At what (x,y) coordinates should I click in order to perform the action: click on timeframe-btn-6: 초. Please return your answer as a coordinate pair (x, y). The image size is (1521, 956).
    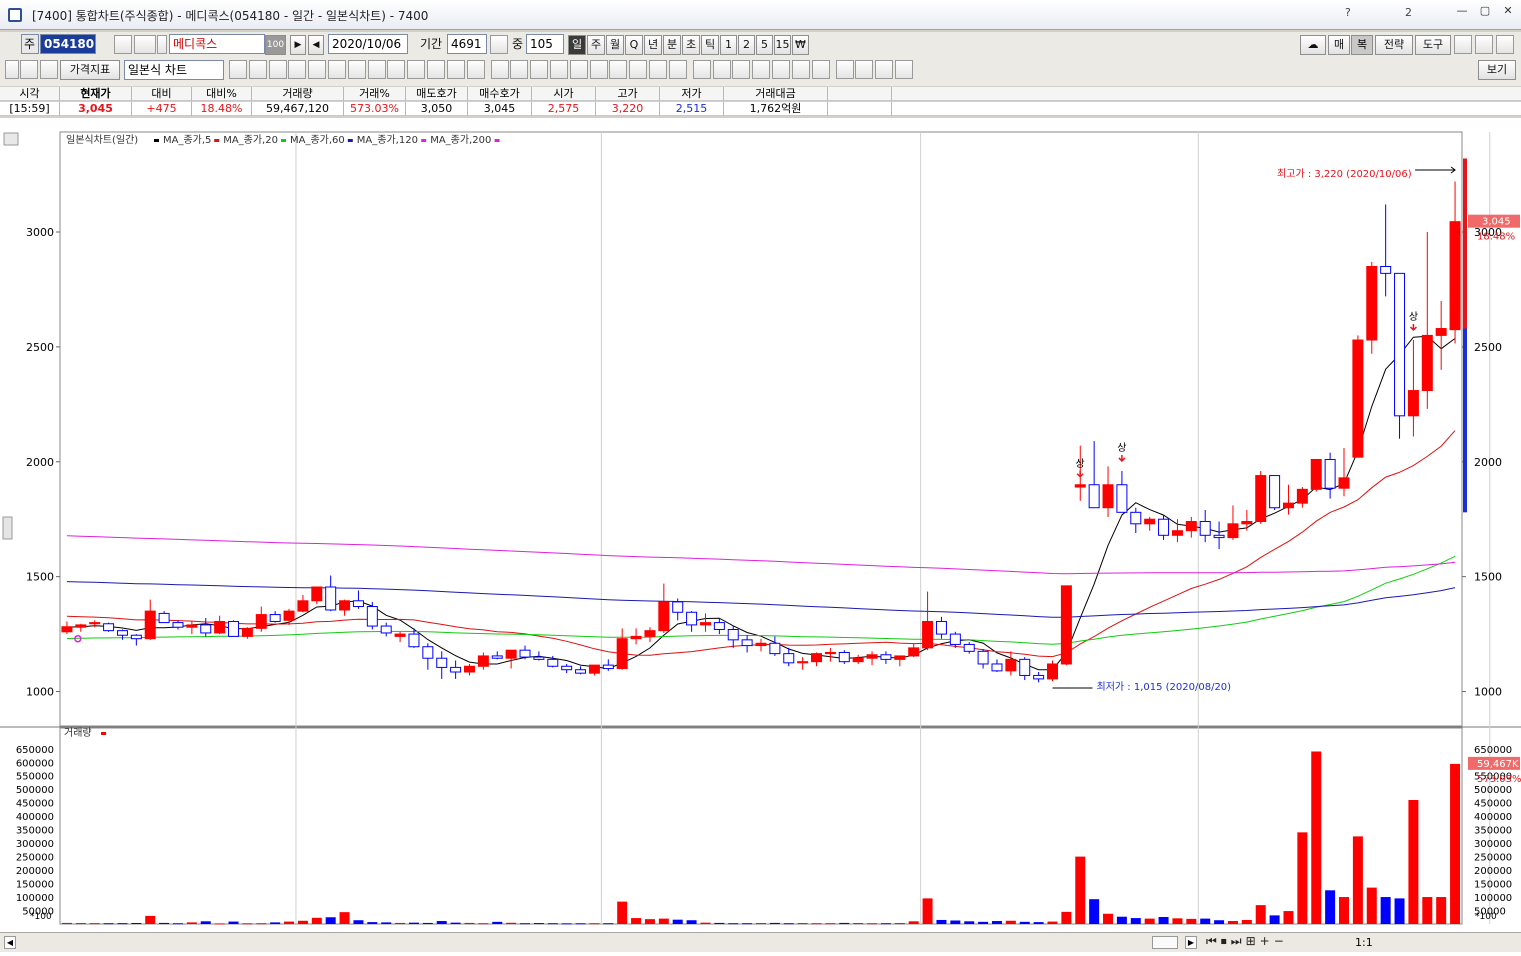
    Looking at the image, I should click on (691, 45).